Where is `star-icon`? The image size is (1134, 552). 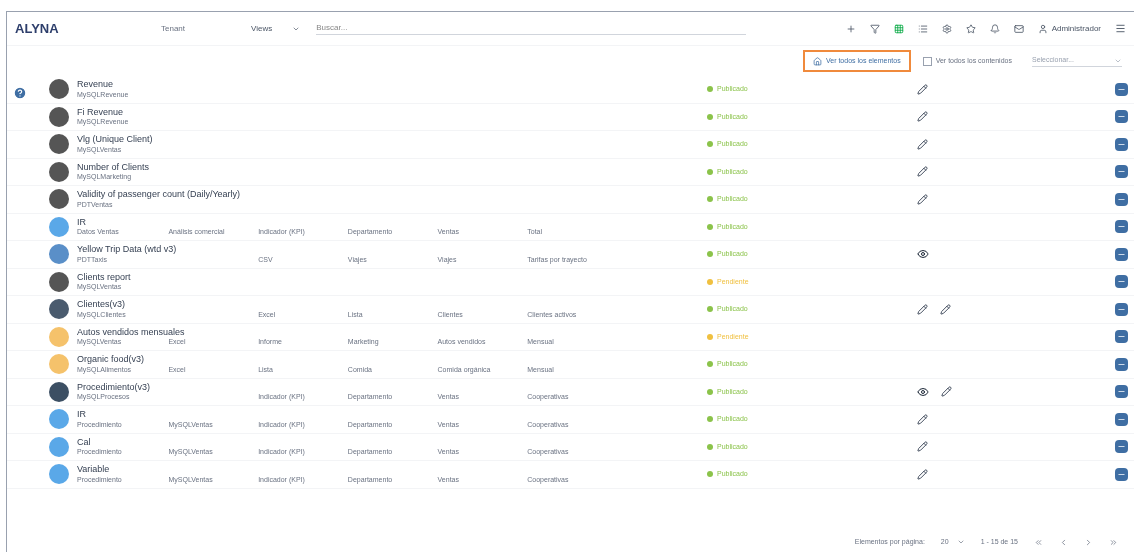
star-icon is located at coordinates (970, 28).